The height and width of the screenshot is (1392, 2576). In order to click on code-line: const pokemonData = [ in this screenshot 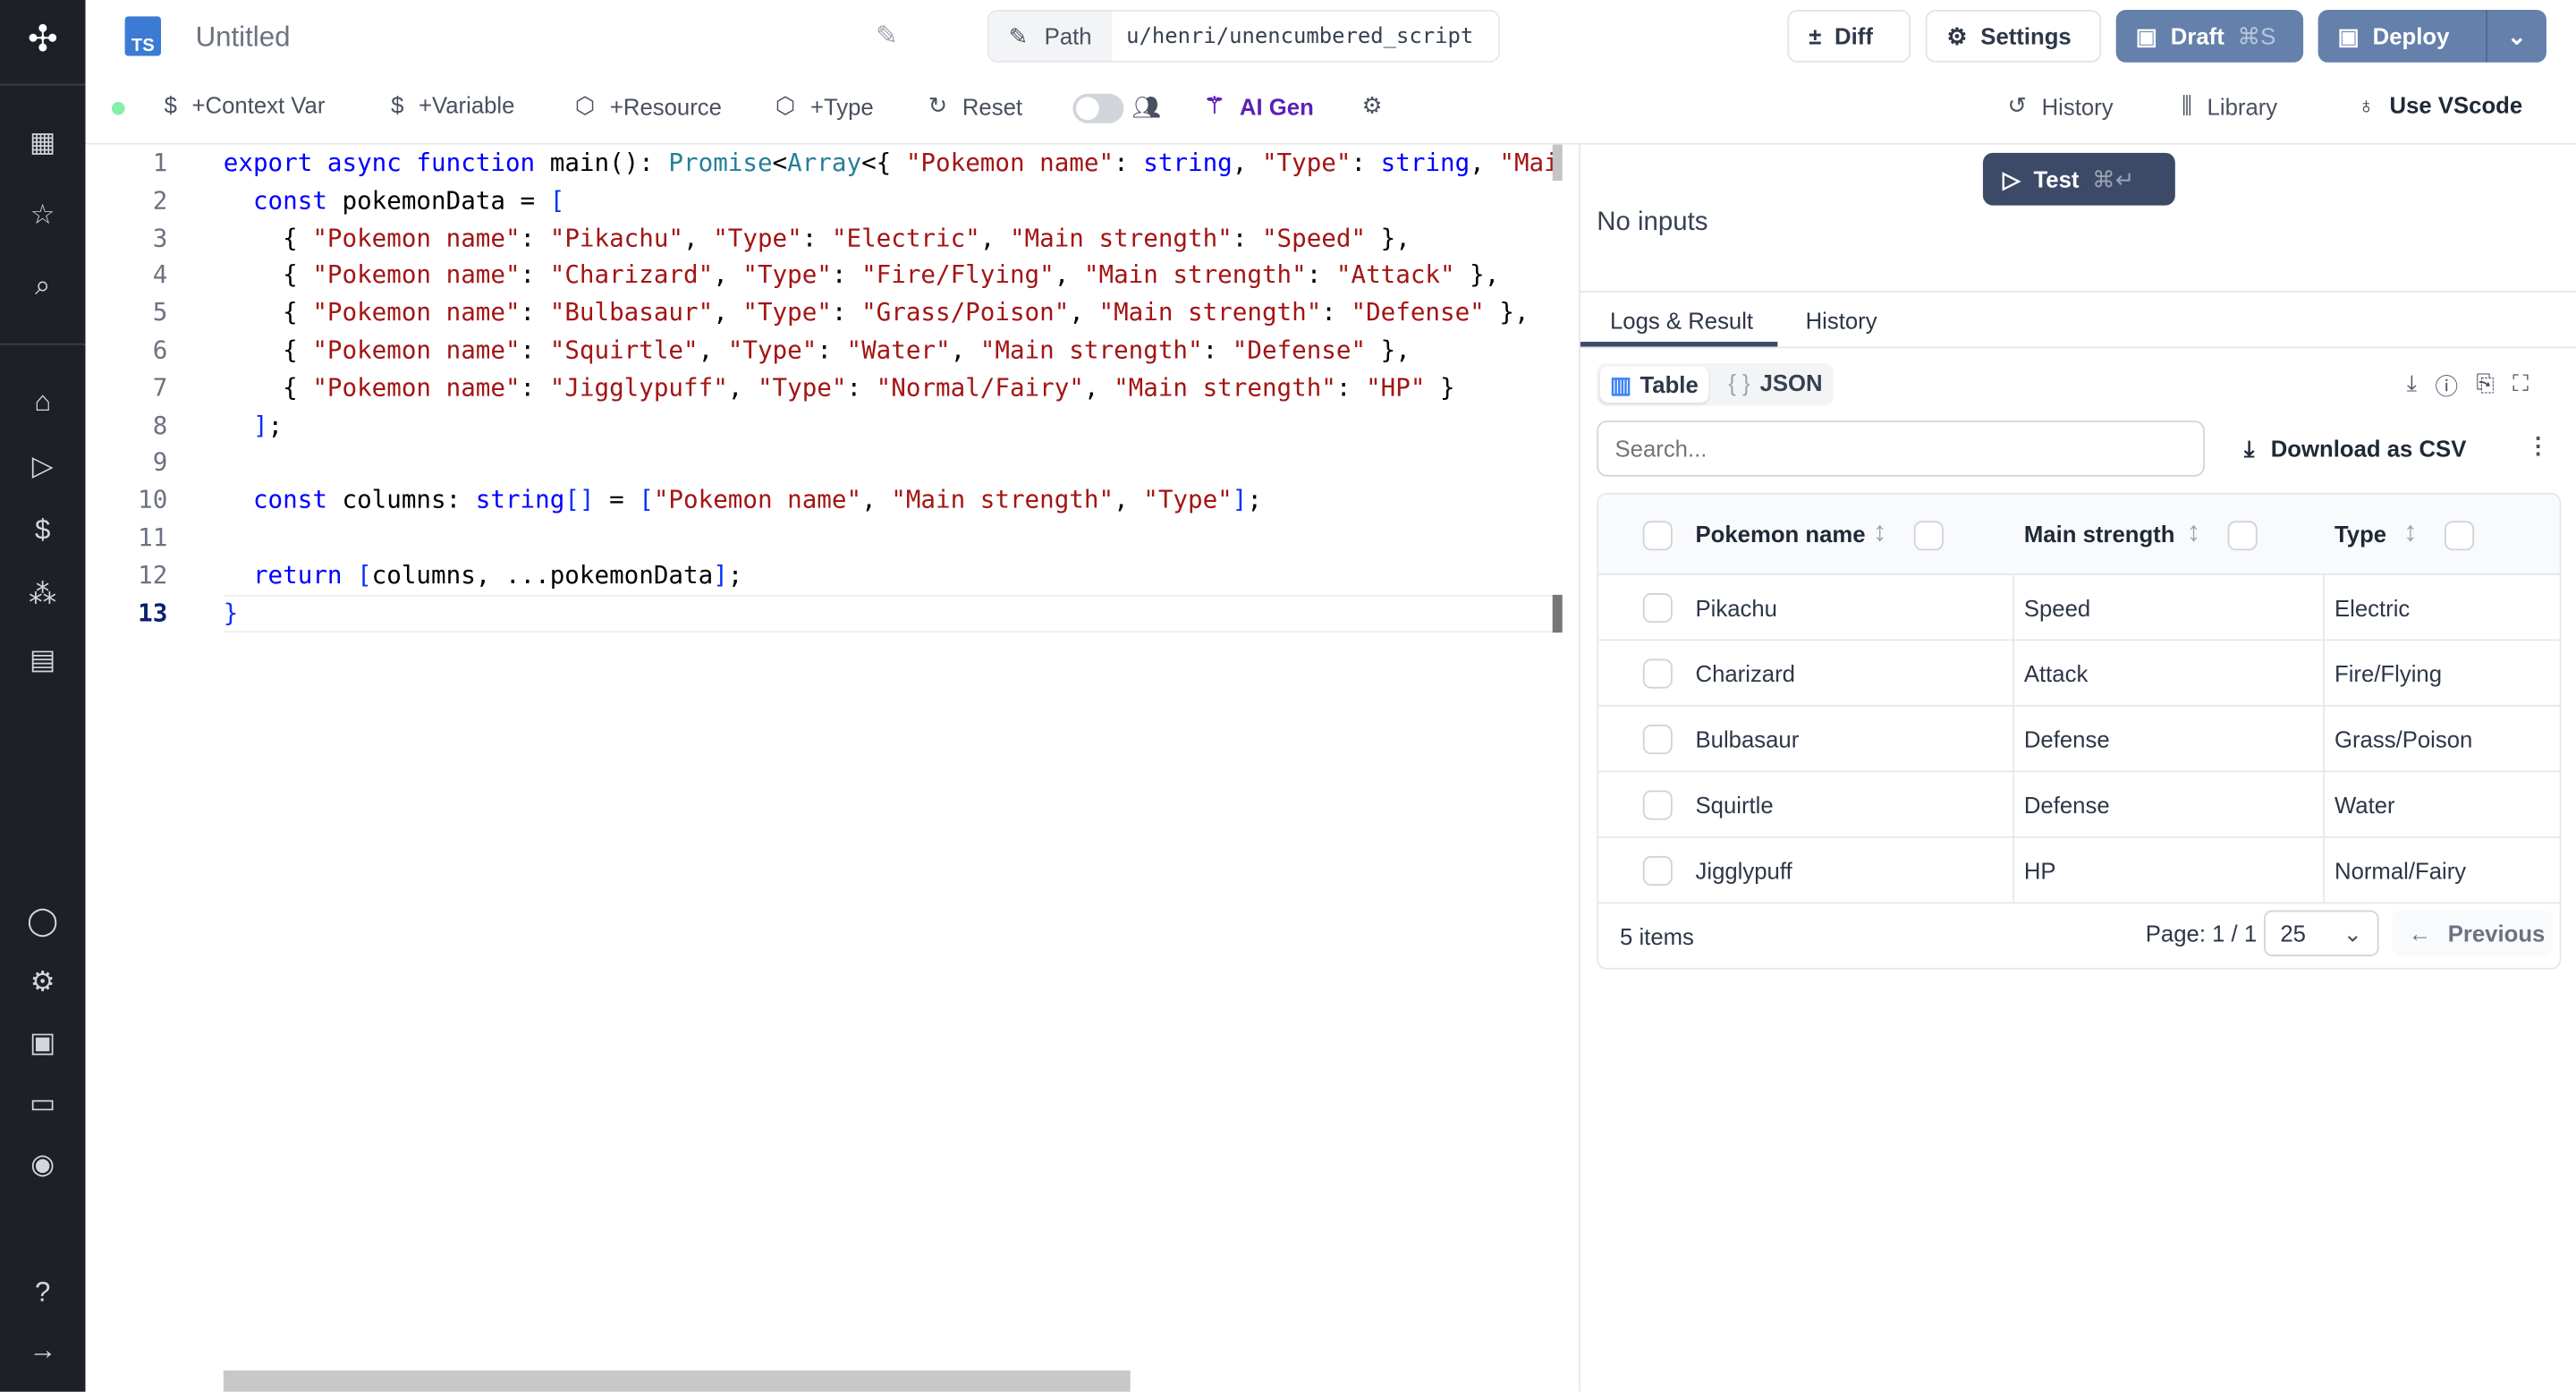, I will do `click(394, 200)`.